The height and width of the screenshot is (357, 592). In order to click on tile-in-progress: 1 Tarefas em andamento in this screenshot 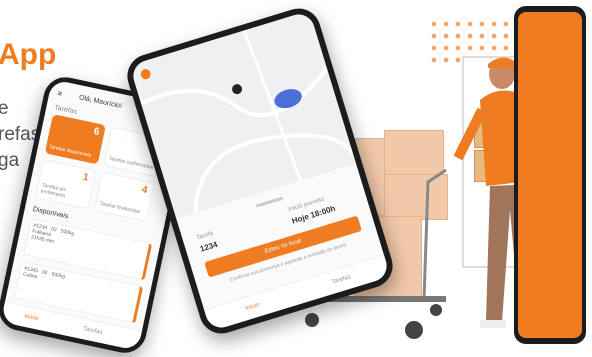, I will do `click(66, 184)`.